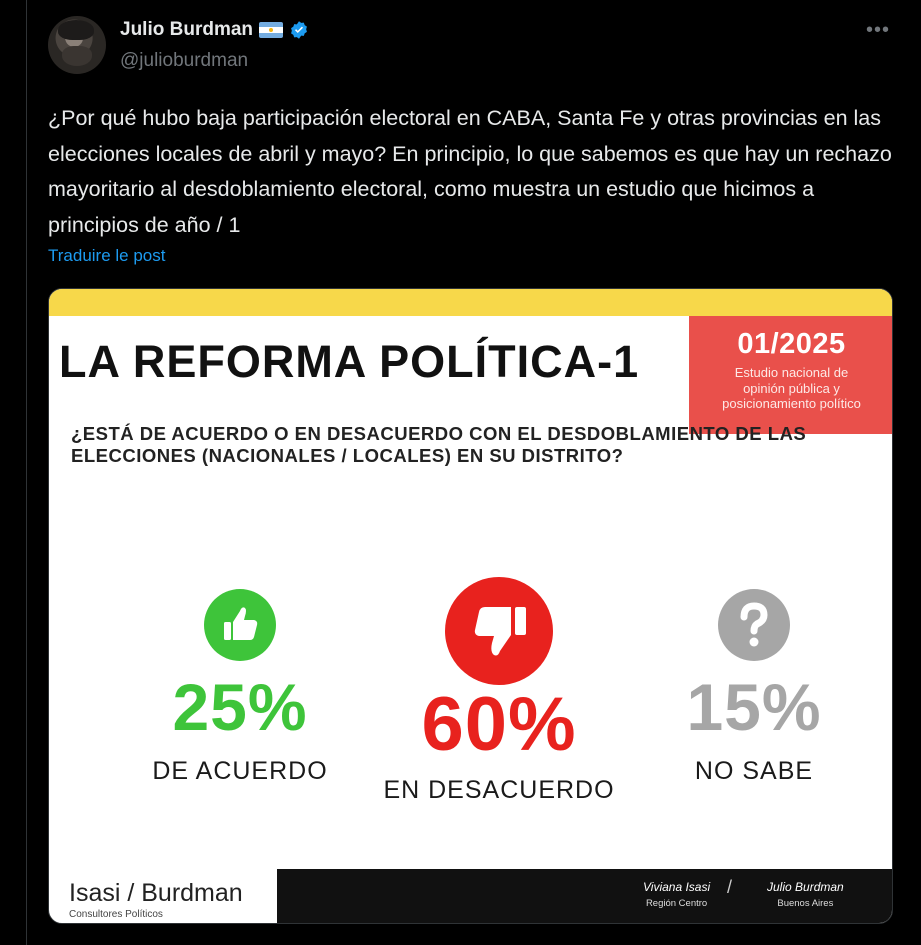  Describe the element at coordinates (878, 30) in the screenshot. I see `more-options-button: •••` at that location.